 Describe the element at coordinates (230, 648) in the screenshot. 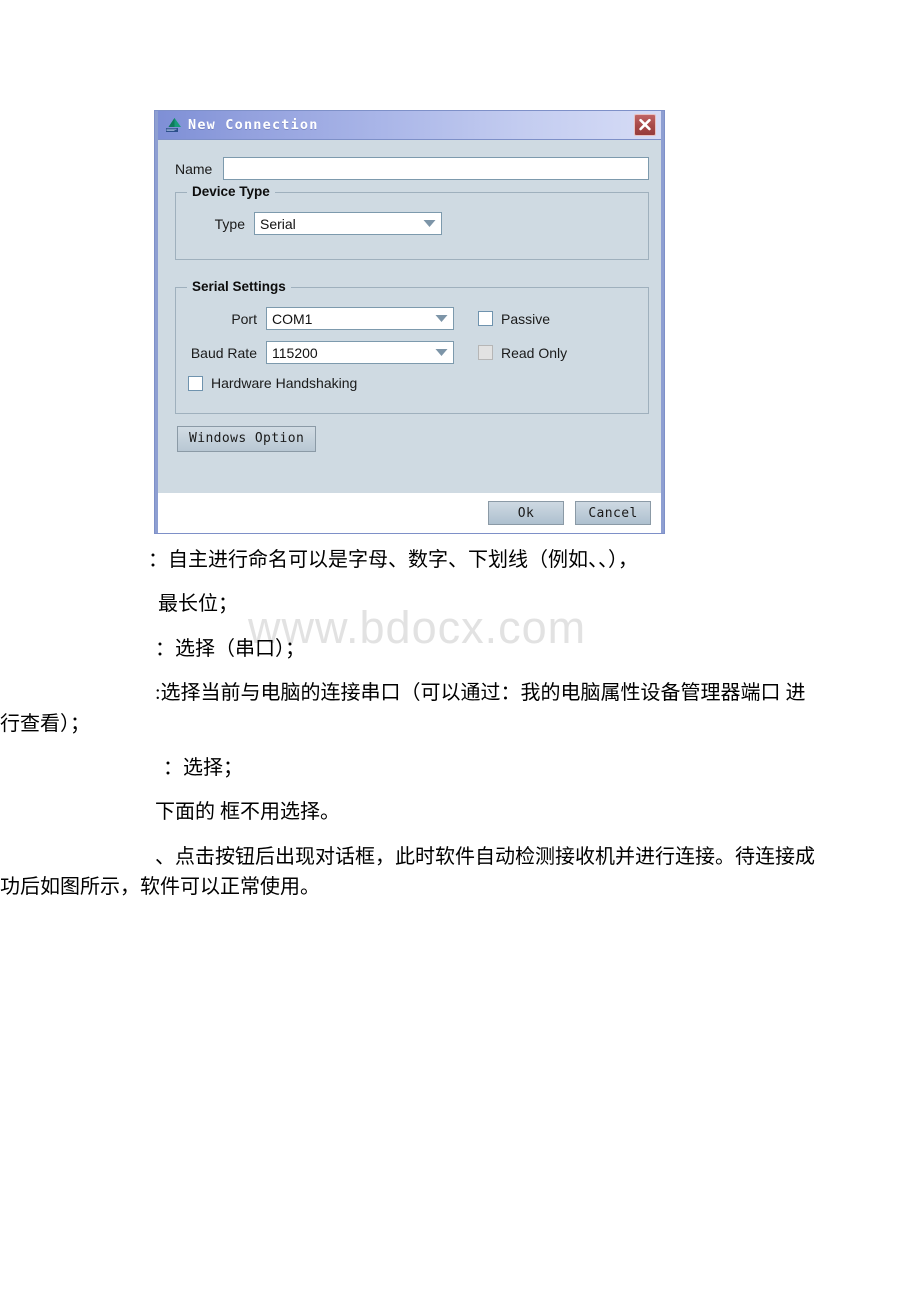

I see `document-paragraph-3: ：选择（串口）；` at that location.